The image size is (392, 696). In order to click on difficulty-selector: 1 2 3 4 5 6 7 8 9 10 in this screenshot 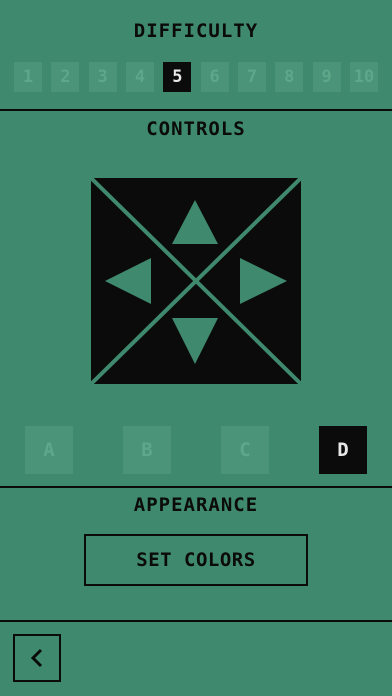, I will do `click(196, 77)`.